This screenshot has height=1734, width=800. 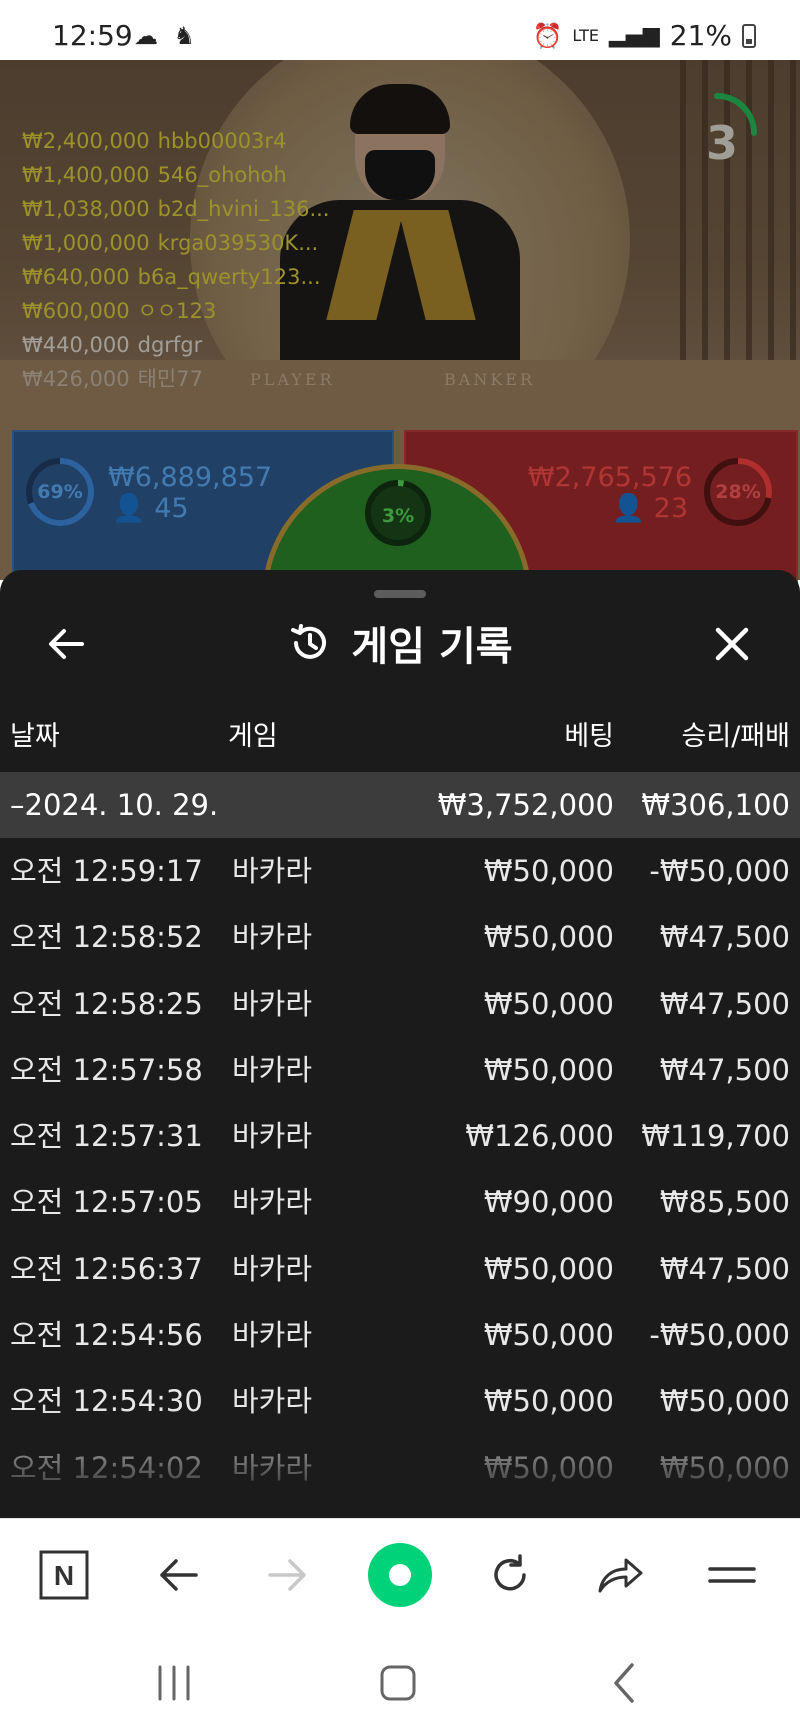 What do you see at coordinates (735, 736) in the screenshot?
I see `header-win-loss: 승리/패배` at bounding box center [735, 736].